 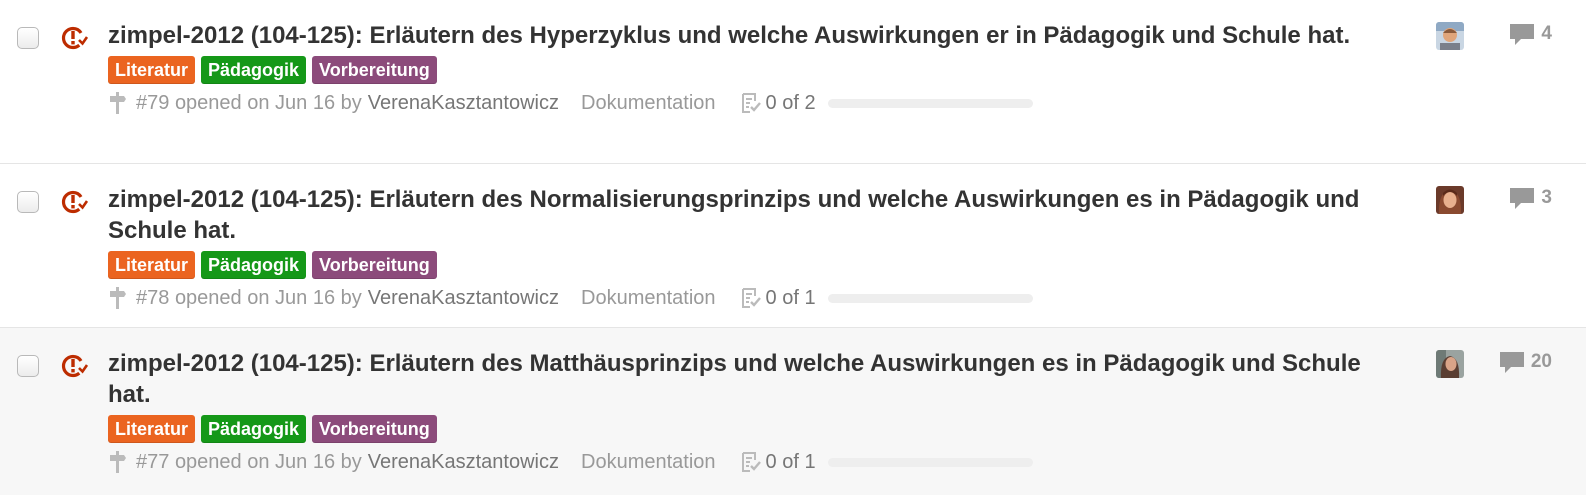 What do you see at coordinates (153, 102) in the screenshot?
I see `issue-number: #79` at bounding box center [153, 102].